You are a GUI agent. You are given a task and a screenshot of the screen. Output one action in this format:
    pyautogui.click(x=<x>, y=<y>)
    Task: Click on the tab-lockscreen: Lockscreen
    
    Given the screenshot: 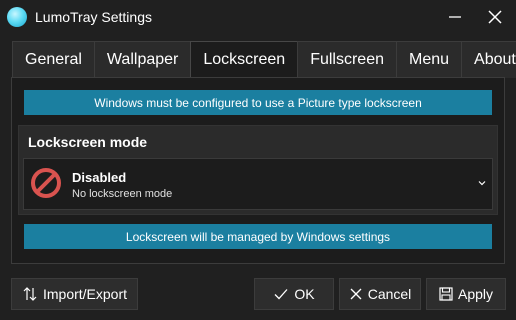 What is the action you would take?
    pyautogui.click(x=244, y=59)
    